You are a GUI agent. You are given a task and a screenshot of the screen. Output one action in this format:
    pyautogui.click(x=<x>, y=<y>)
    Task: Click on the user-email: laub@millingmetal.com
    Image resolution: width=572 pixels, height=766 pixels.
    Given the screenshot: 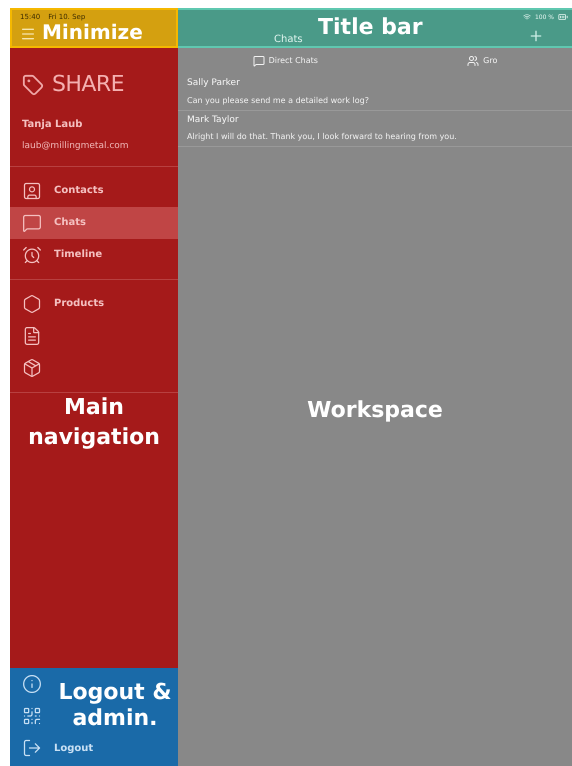 What is the action you would take?
    pyautogui.click(x=76, y=146)
    